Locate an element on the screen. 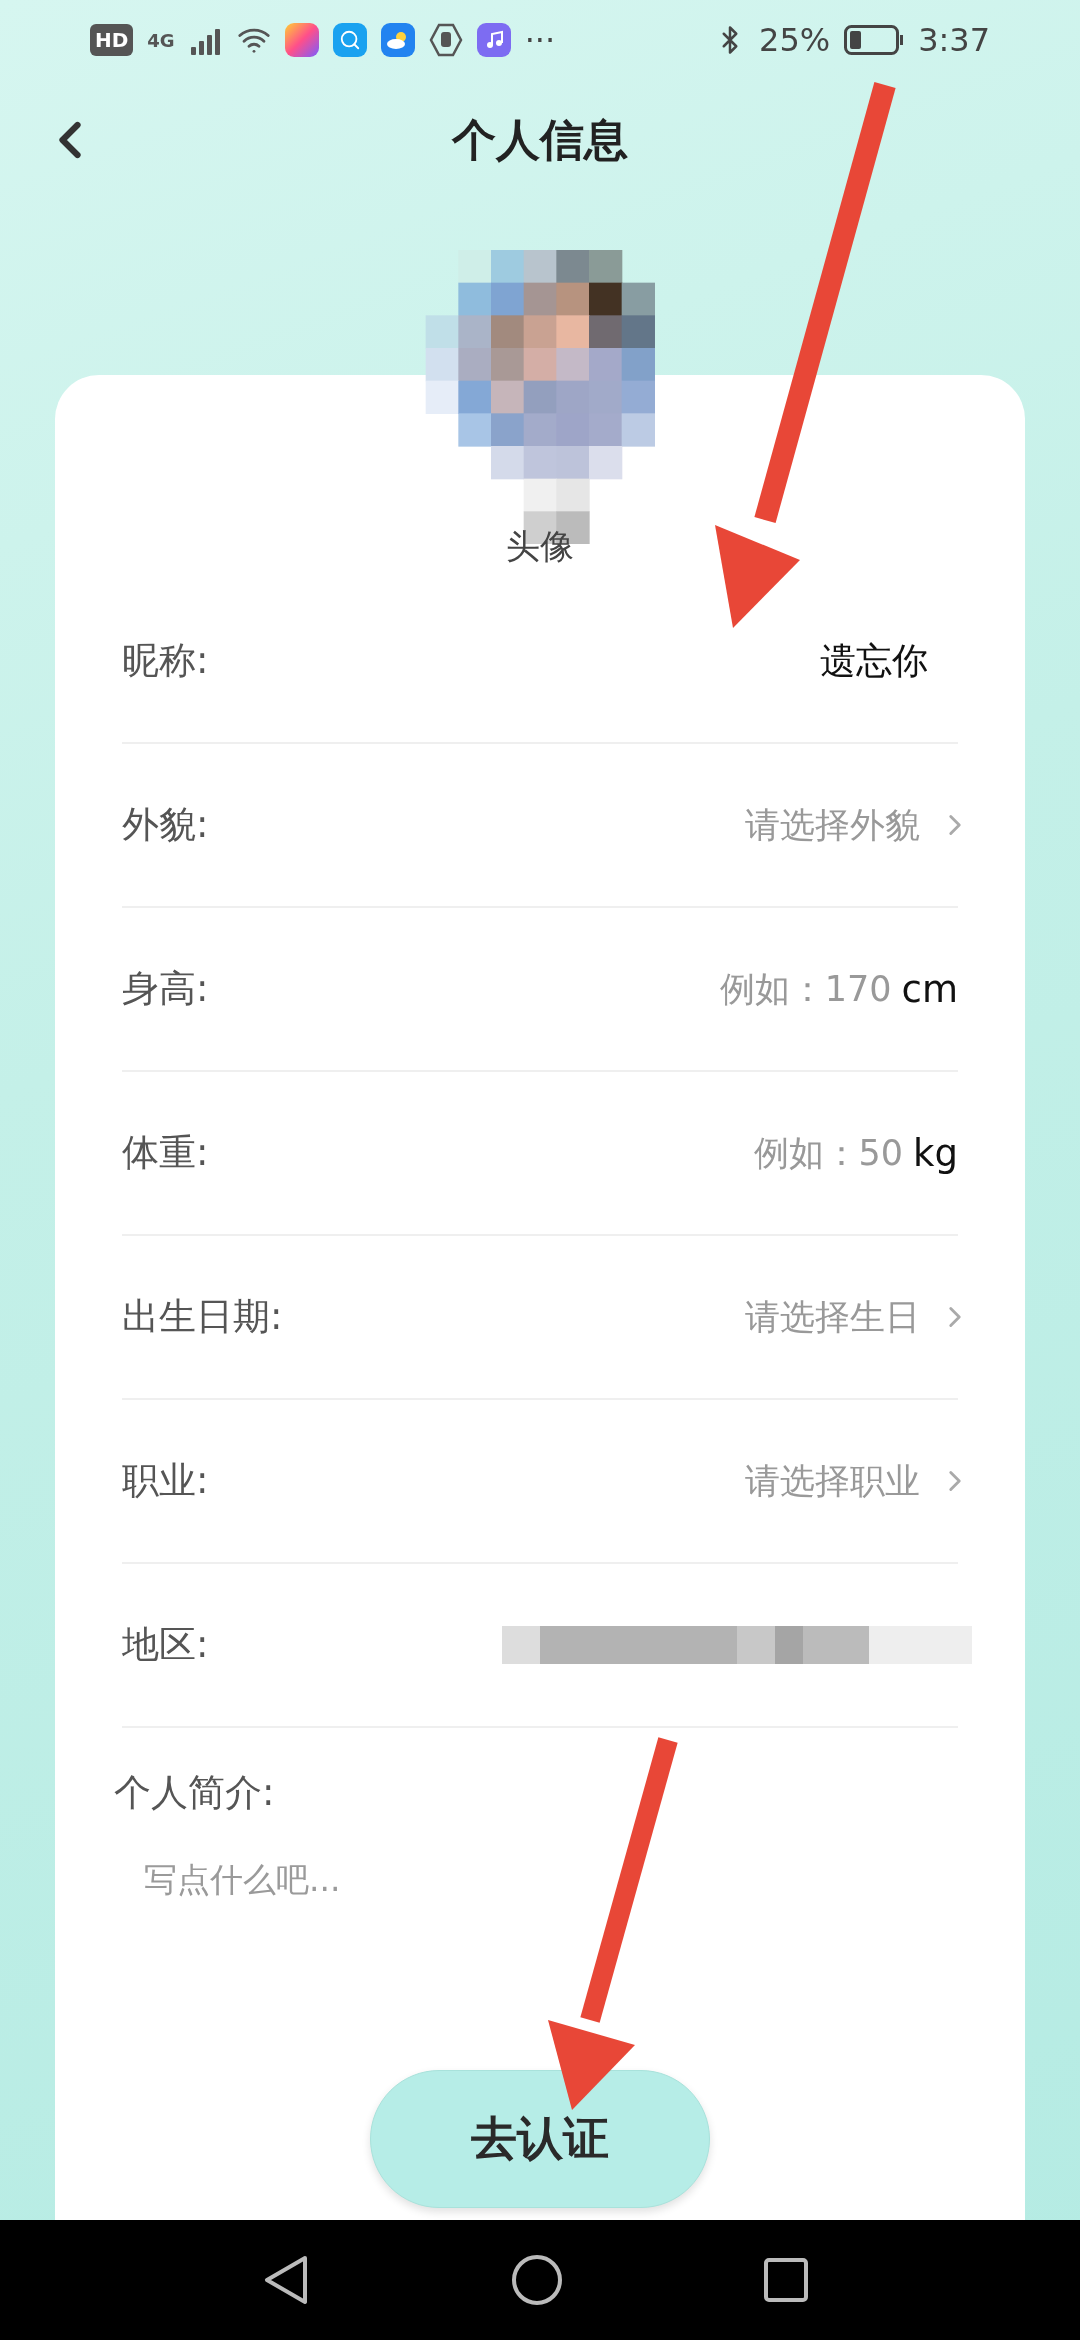  select-field: 请选择外貌 is located at coordinates (858, 825).